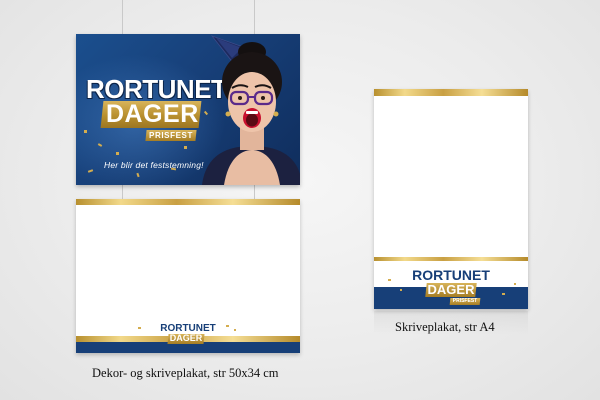 This screenshot has width=600, height=400. I want to click on hanging-string-right, so click(254, 17).